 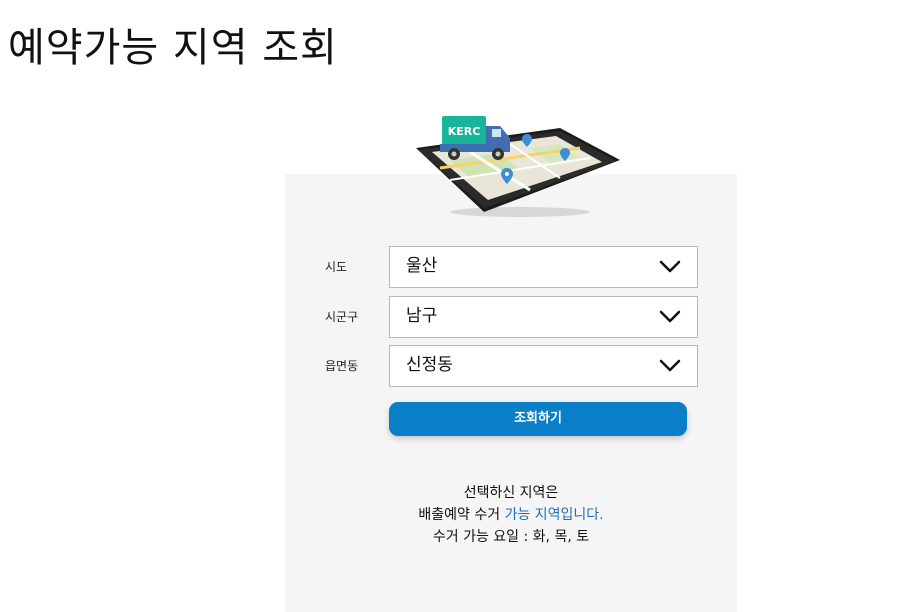 What do you see at coordinates (461, 515) in the screenshot?
I see `result-line-2-prefix: 배출예약 수거` at bounding box center [461, 515].